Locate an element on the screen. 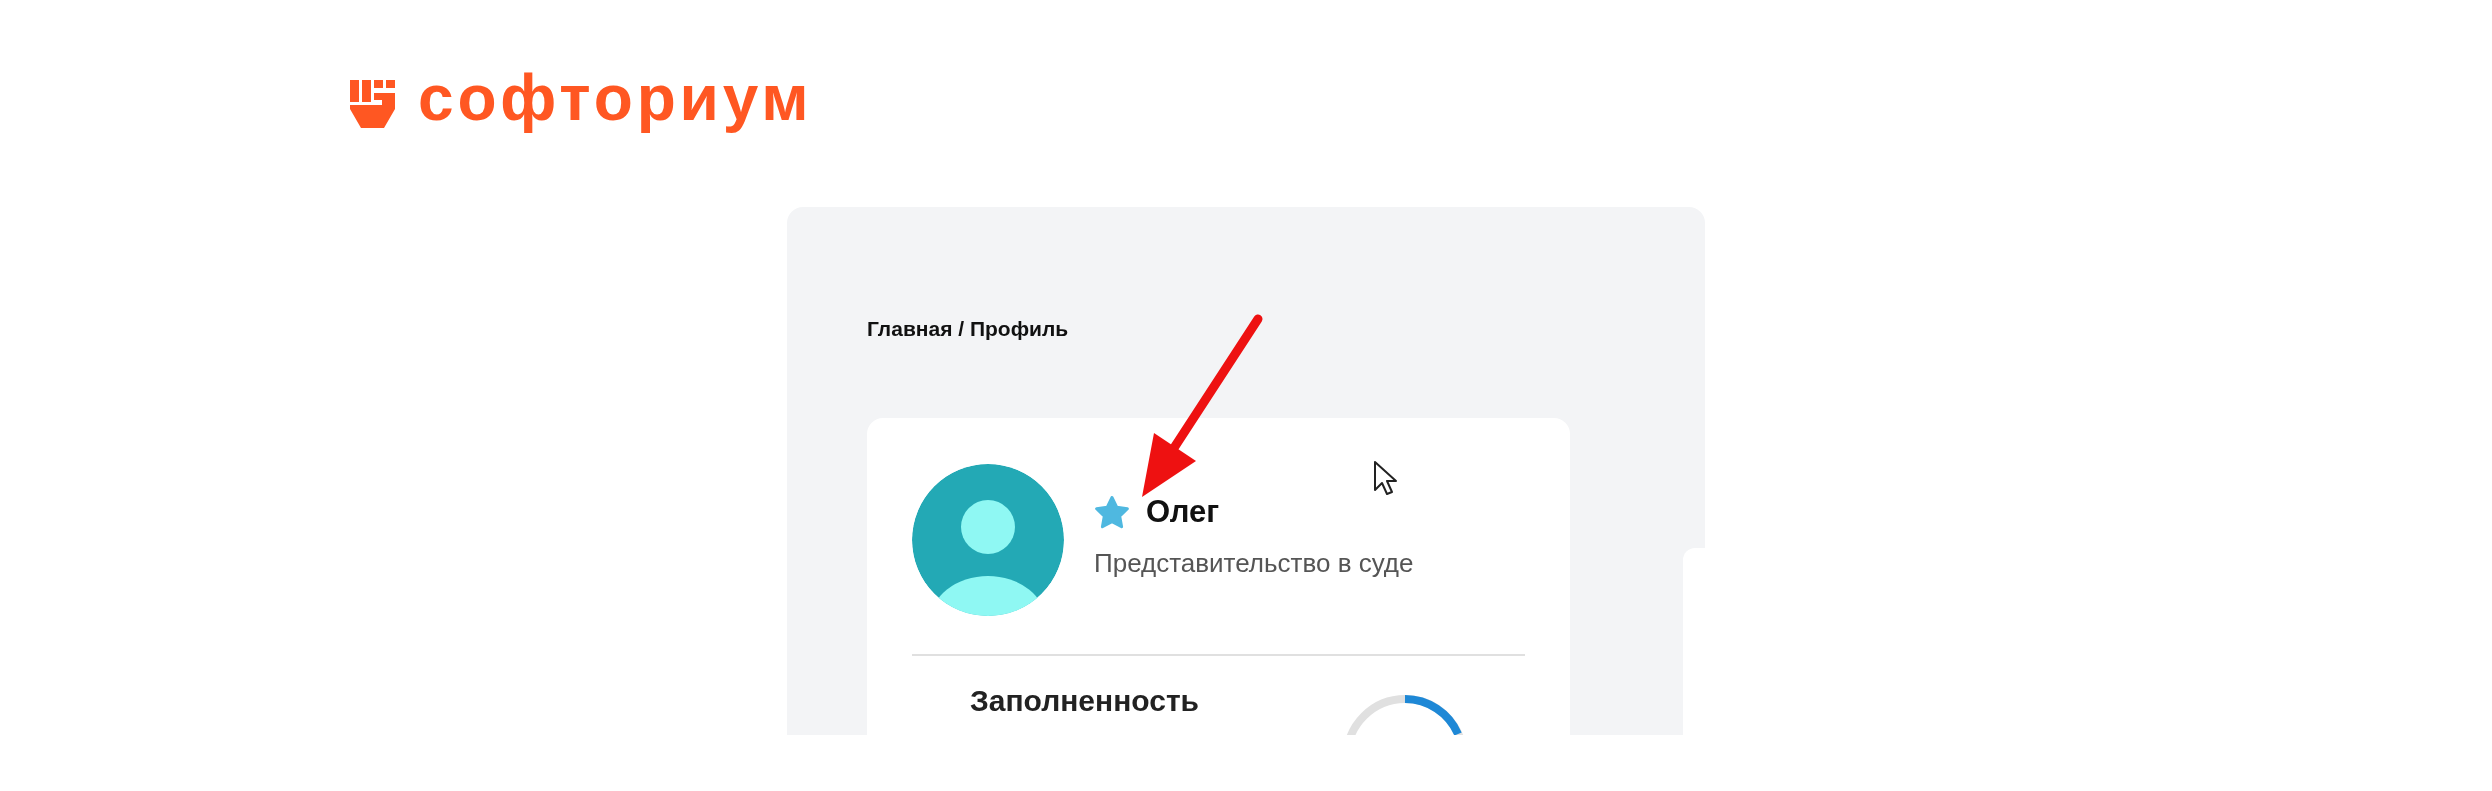  avatar-icon is located at coordinates (988, 540).